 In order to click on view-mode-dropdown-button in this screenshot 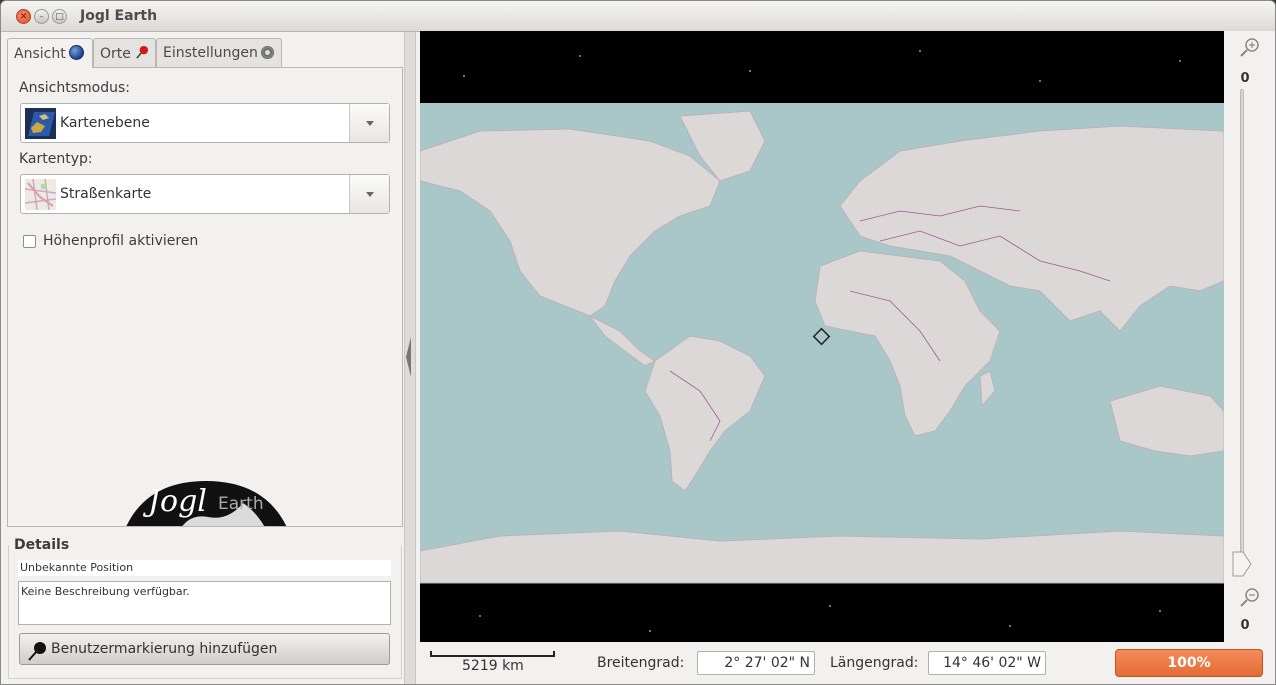, I will do `click(369, 123)`.